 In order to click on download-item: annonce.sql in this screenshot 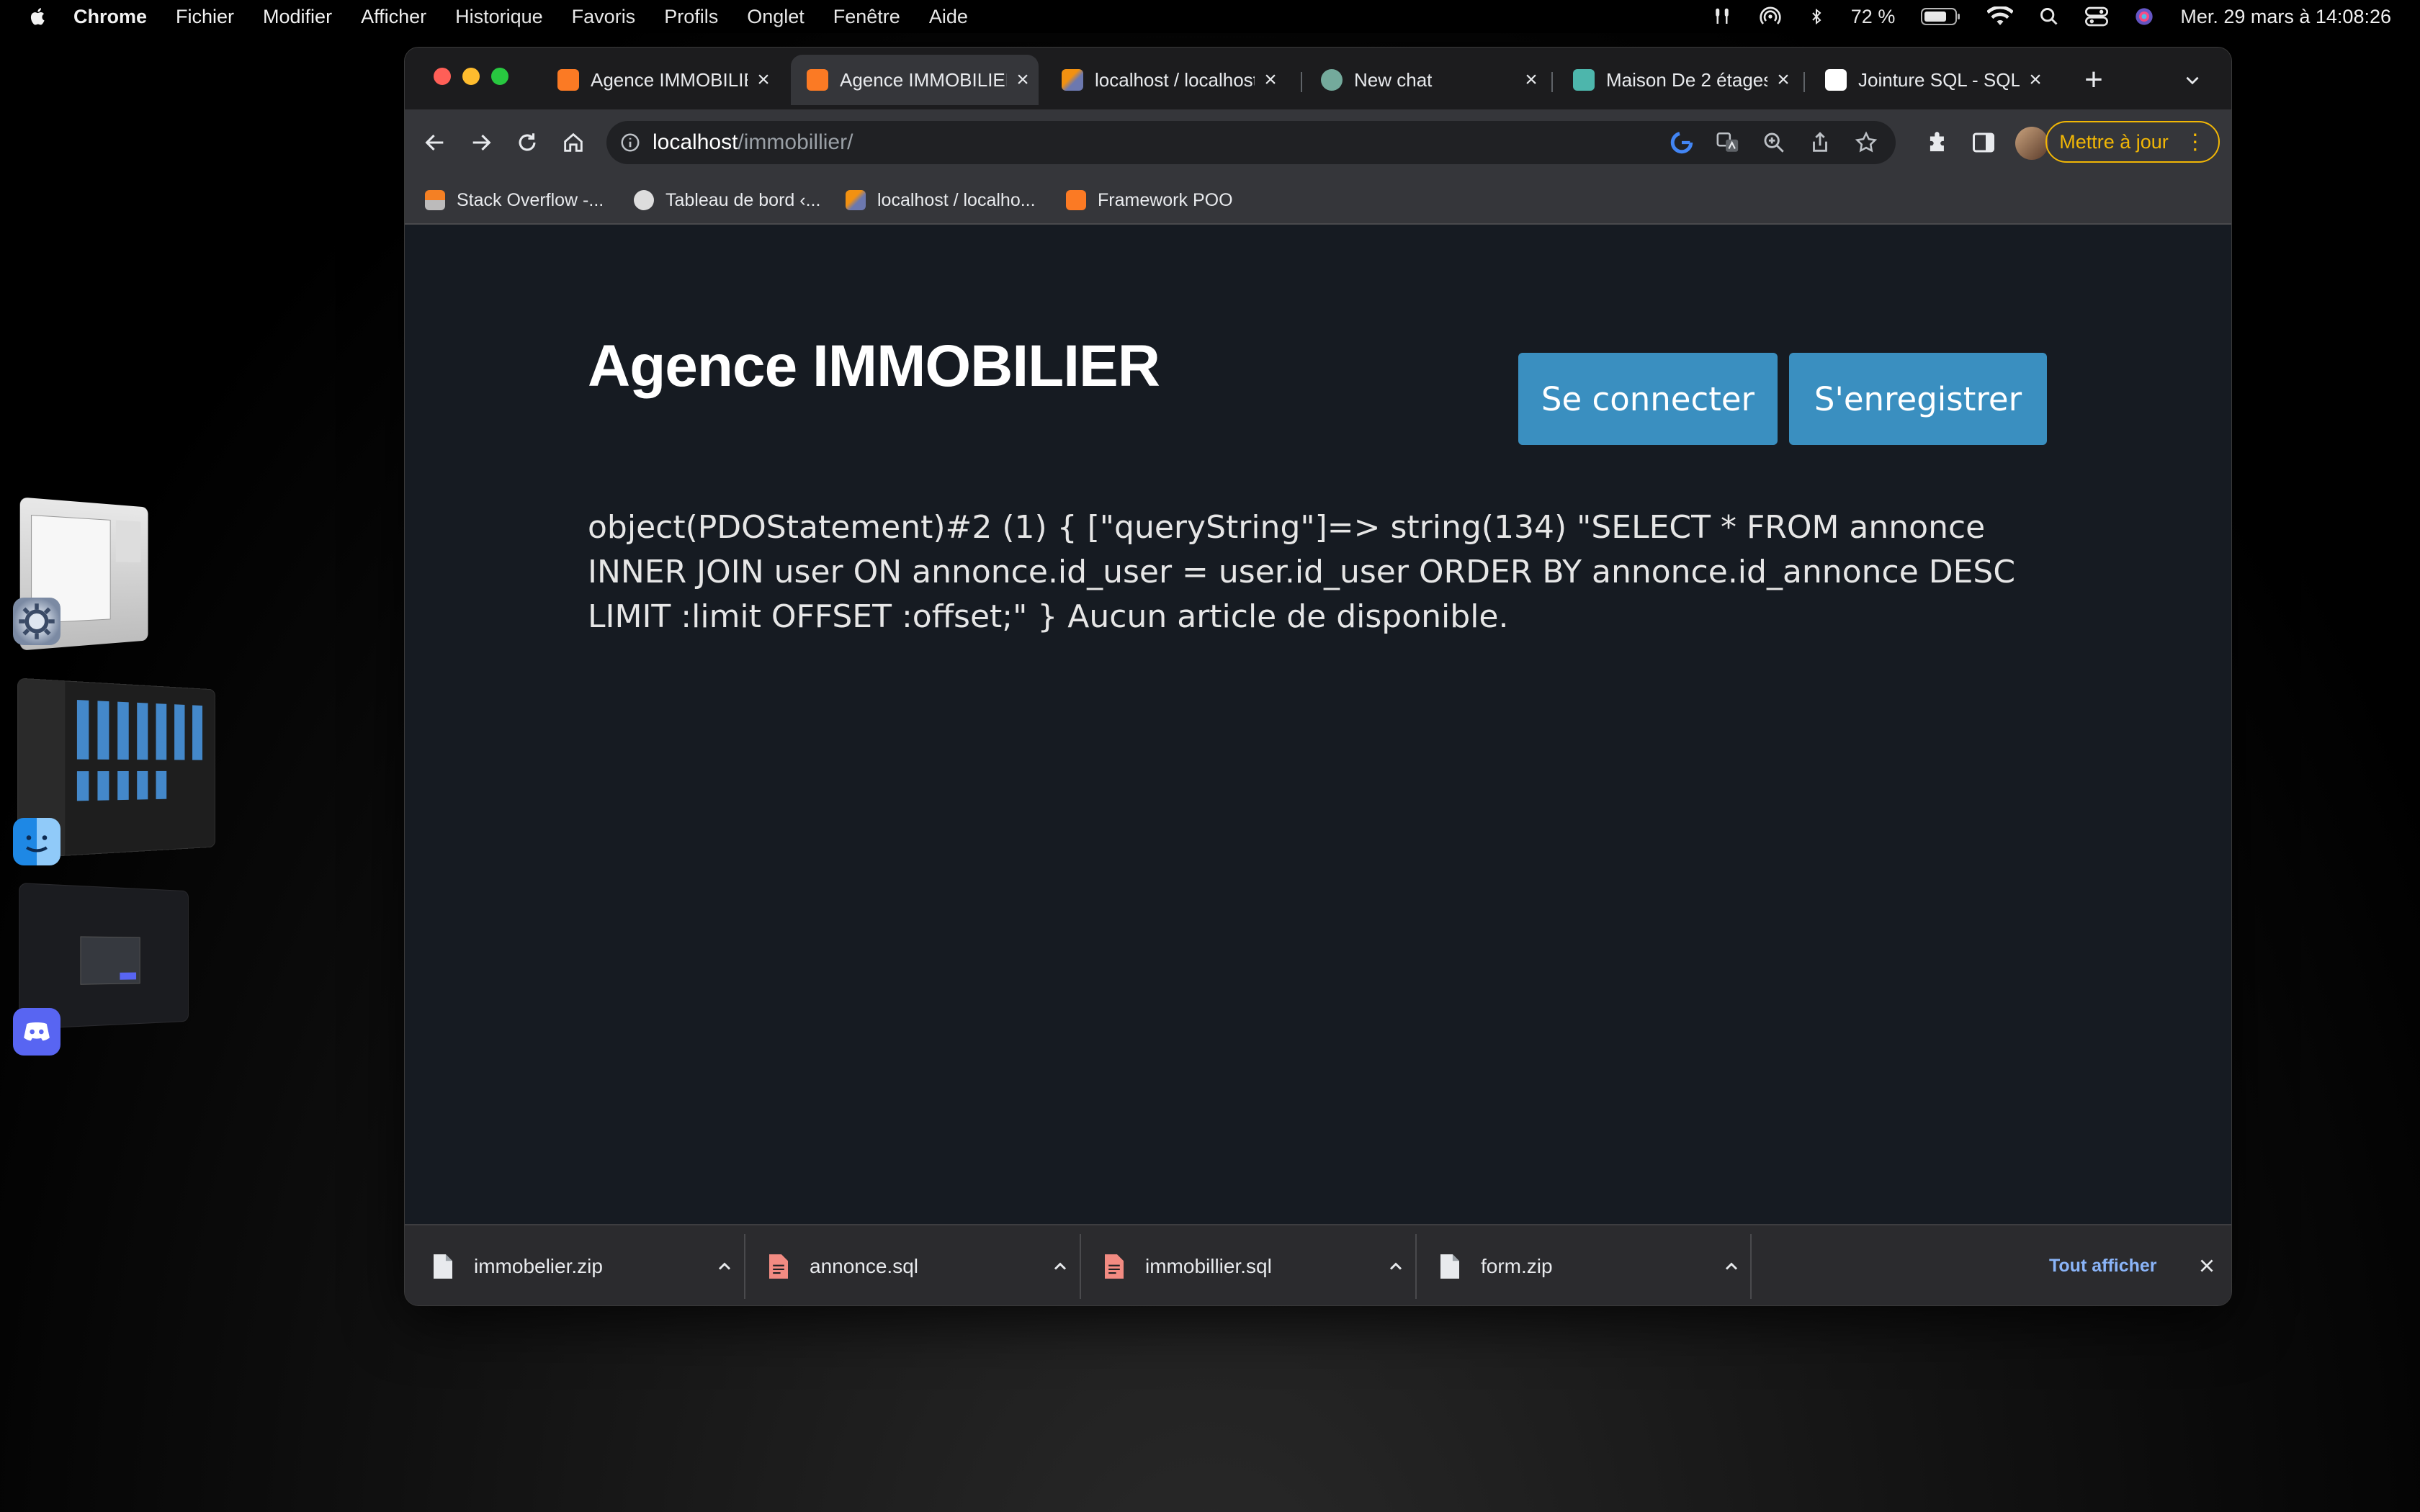, I will do `click(928, 1265)`.